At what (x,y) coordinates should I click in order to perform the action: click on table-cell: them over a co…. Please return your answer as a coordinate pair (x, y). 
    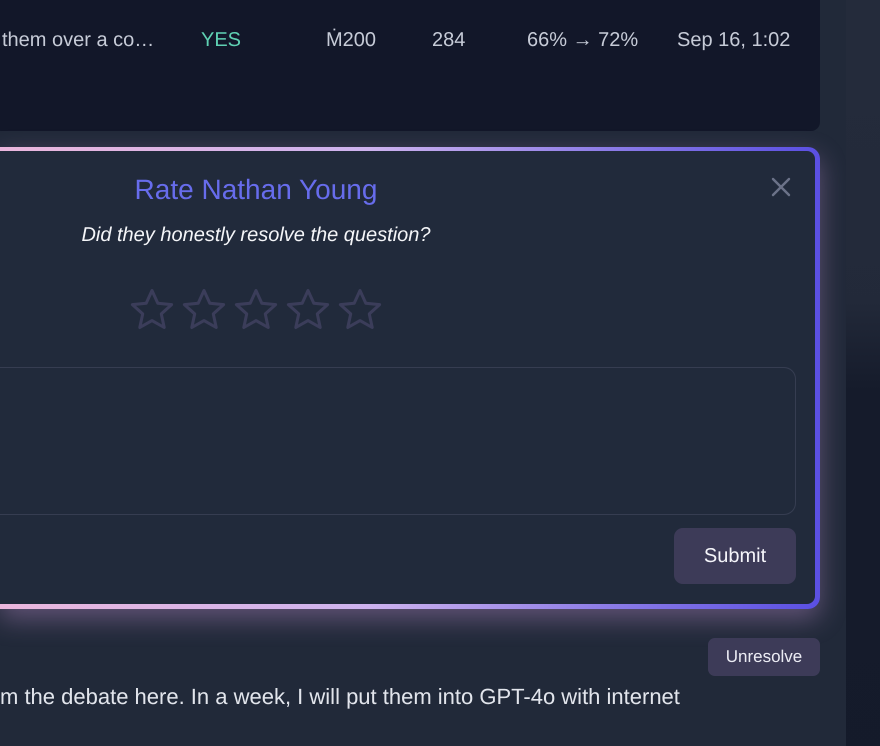
    Looking at the image, I should click on (78, 40).